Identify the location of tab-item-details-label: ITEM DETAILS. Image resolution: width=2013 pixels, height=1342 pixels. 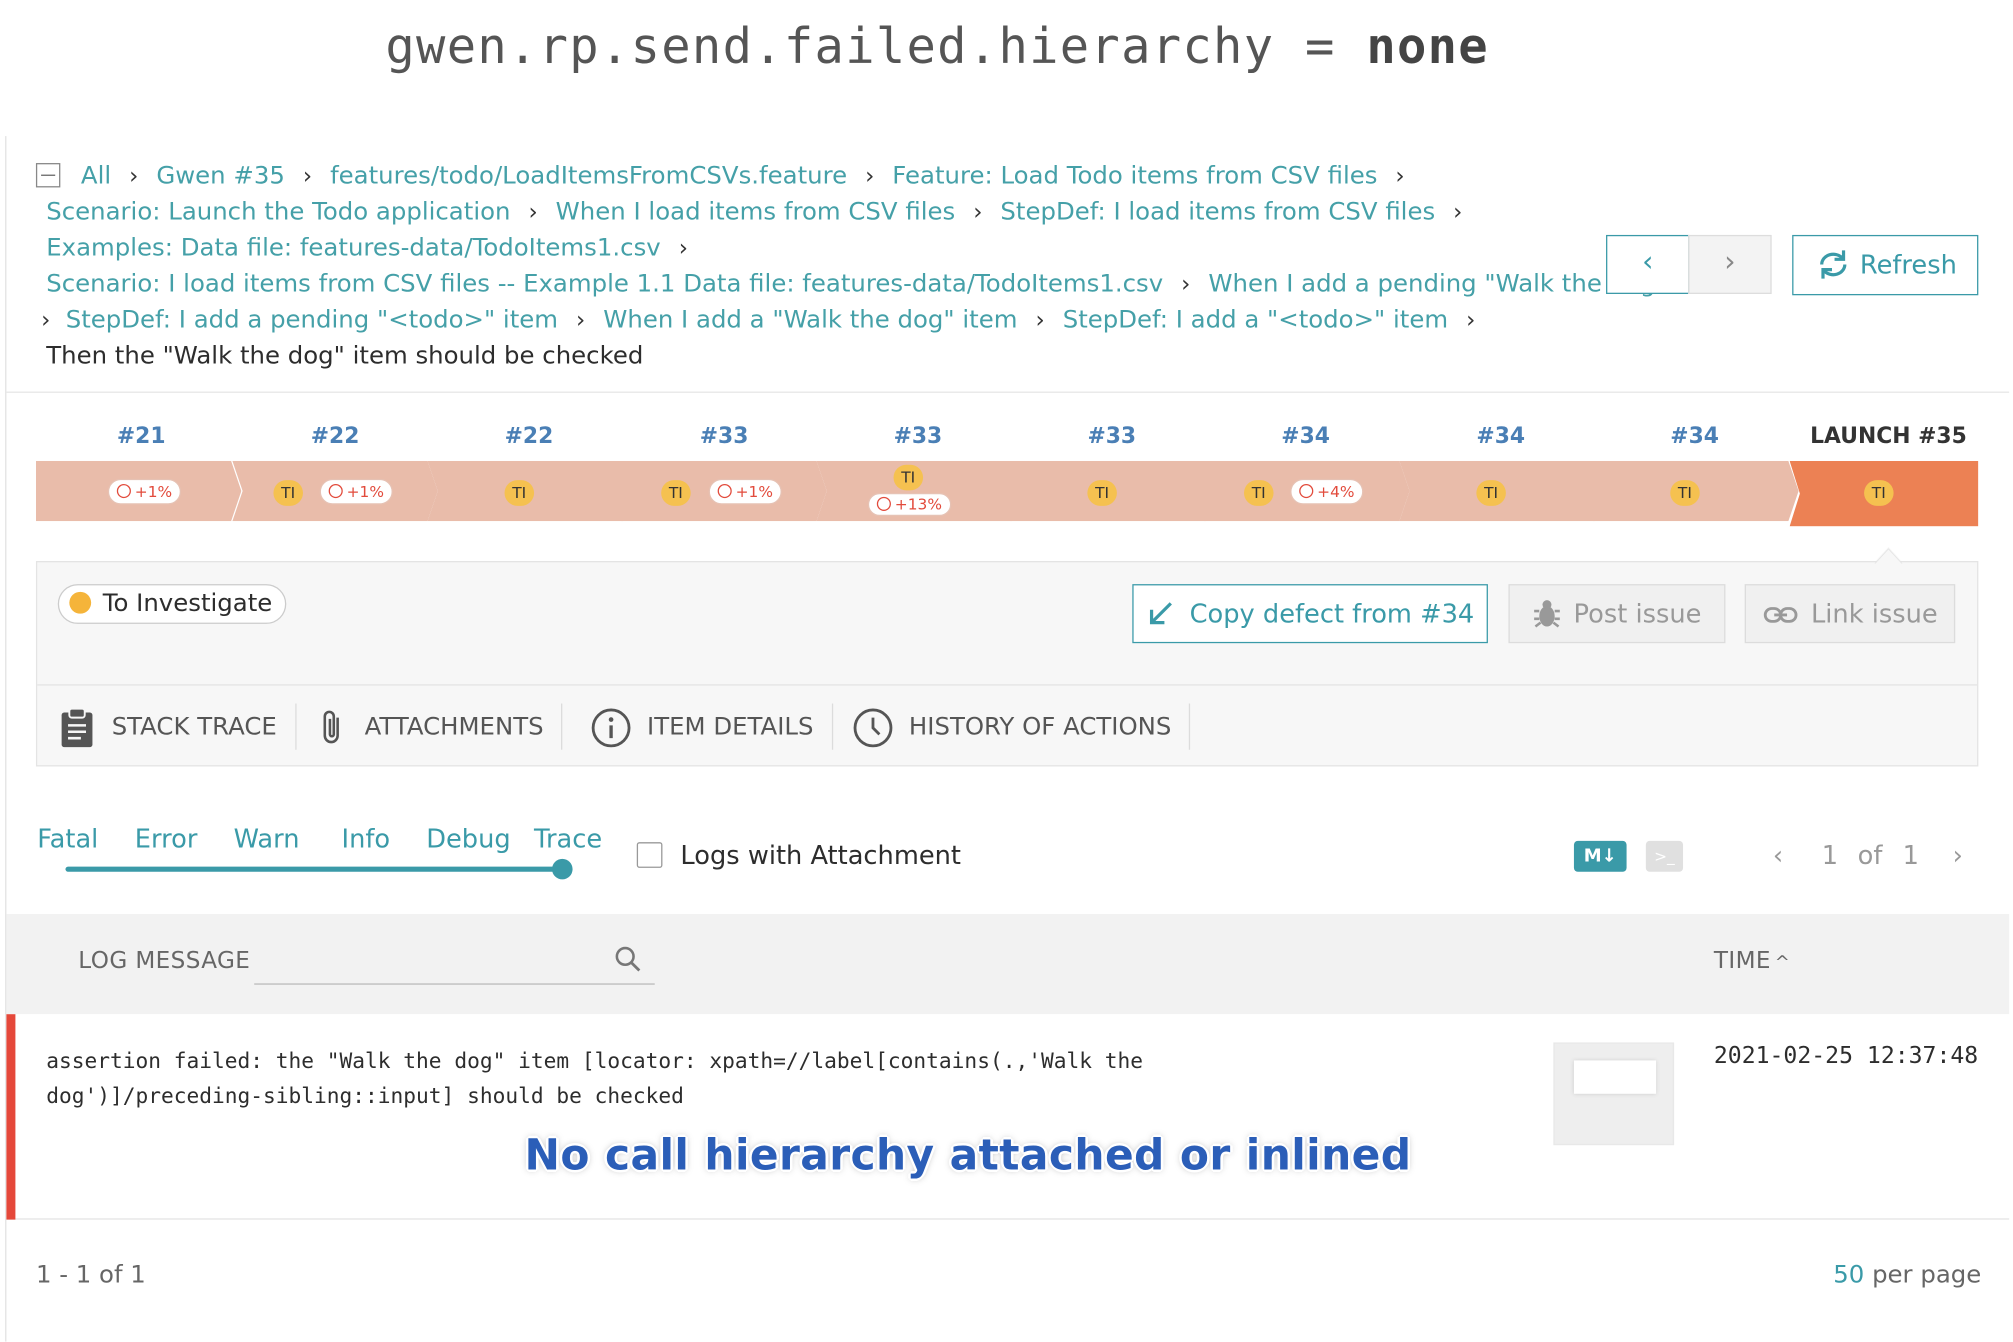
(730, 726).